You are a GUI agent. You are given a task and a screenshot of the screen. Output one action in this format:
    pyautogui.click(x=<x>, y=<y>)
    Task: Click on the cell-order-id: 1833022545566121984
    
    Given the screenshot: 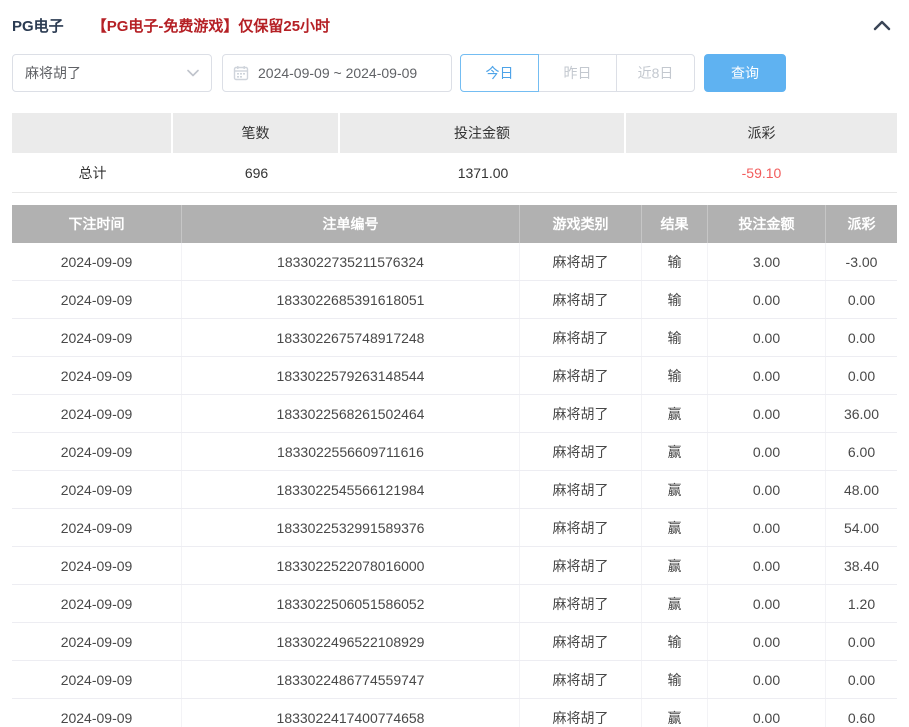 What is the action you would take?
    pyautogui.click(x=351, y=489)
    